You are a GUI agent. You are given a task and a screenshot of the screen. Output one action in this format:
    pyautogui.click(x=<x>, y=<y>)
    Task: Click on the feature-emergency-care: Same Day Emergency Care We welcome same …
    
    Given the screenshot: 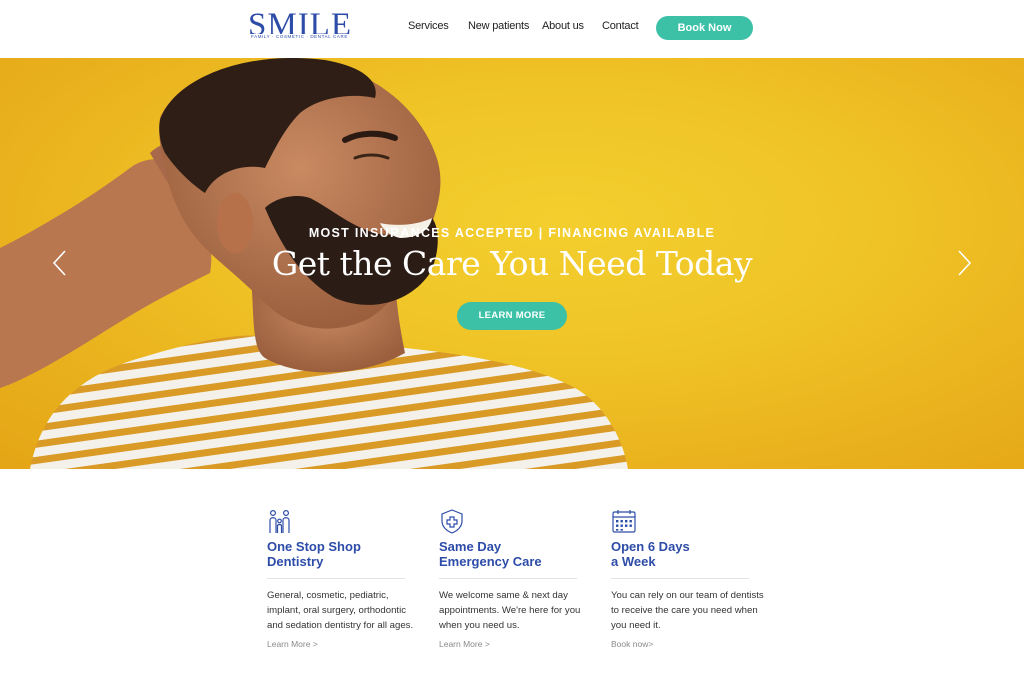 What is the action you would take?
    pyautogui.click(x=519, y=578)
    